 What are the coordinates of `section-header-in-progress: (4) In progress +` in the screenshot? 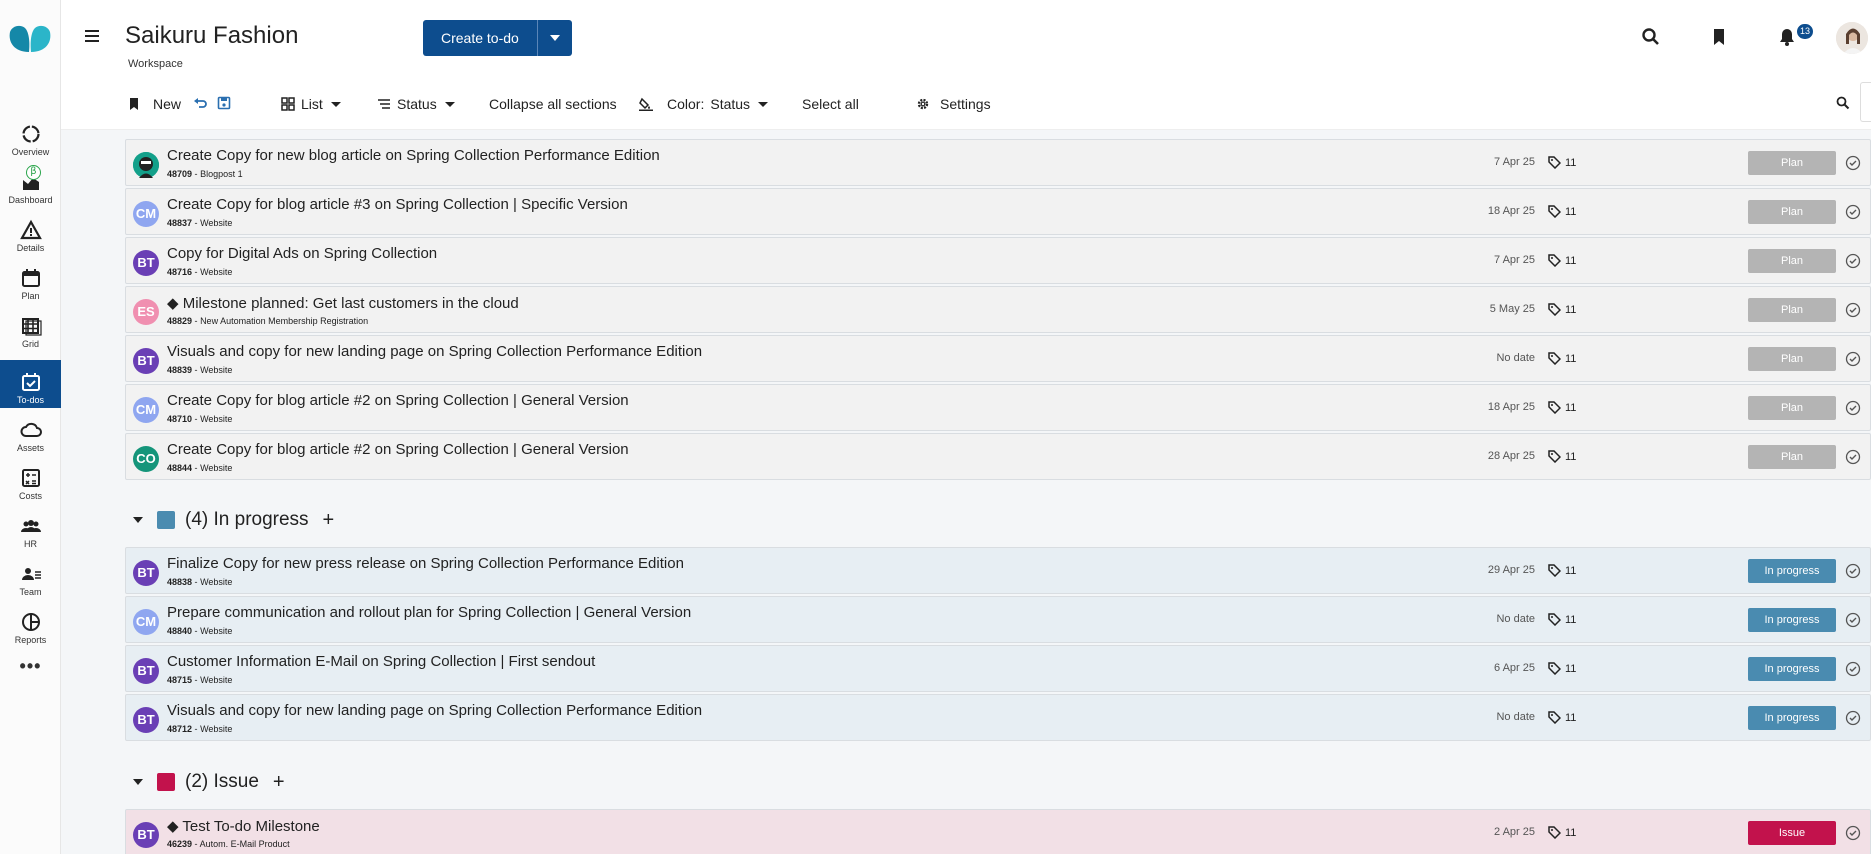 It's located at (229, 520).